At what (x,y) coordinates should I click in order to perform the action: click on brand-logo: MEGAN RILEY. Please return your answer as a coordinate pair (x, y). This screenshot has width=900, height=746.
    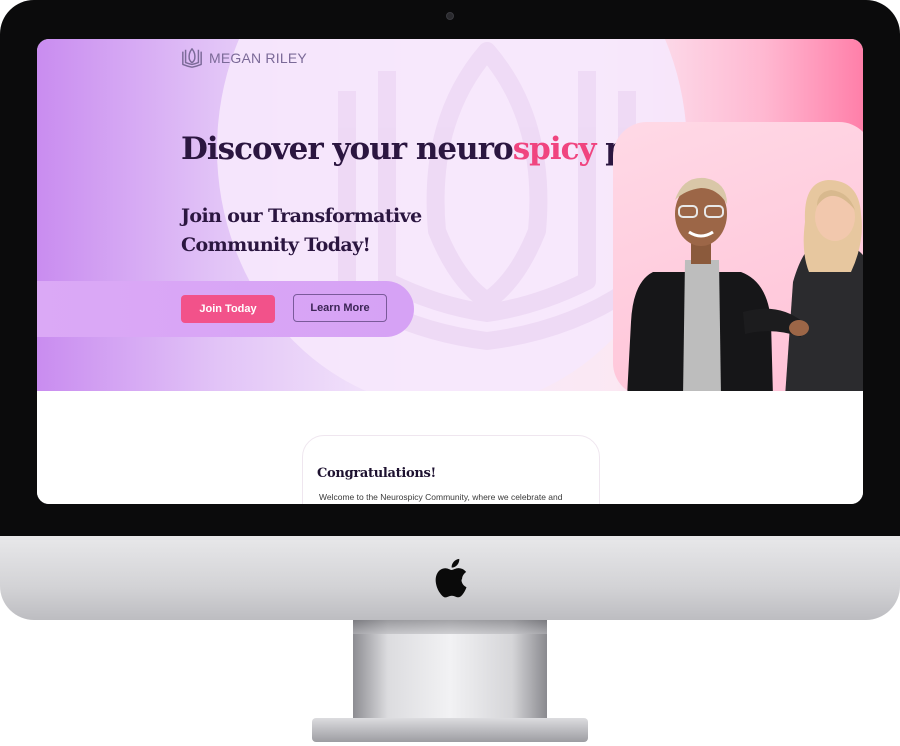
    Looking at the image, I should click on (244, 58).